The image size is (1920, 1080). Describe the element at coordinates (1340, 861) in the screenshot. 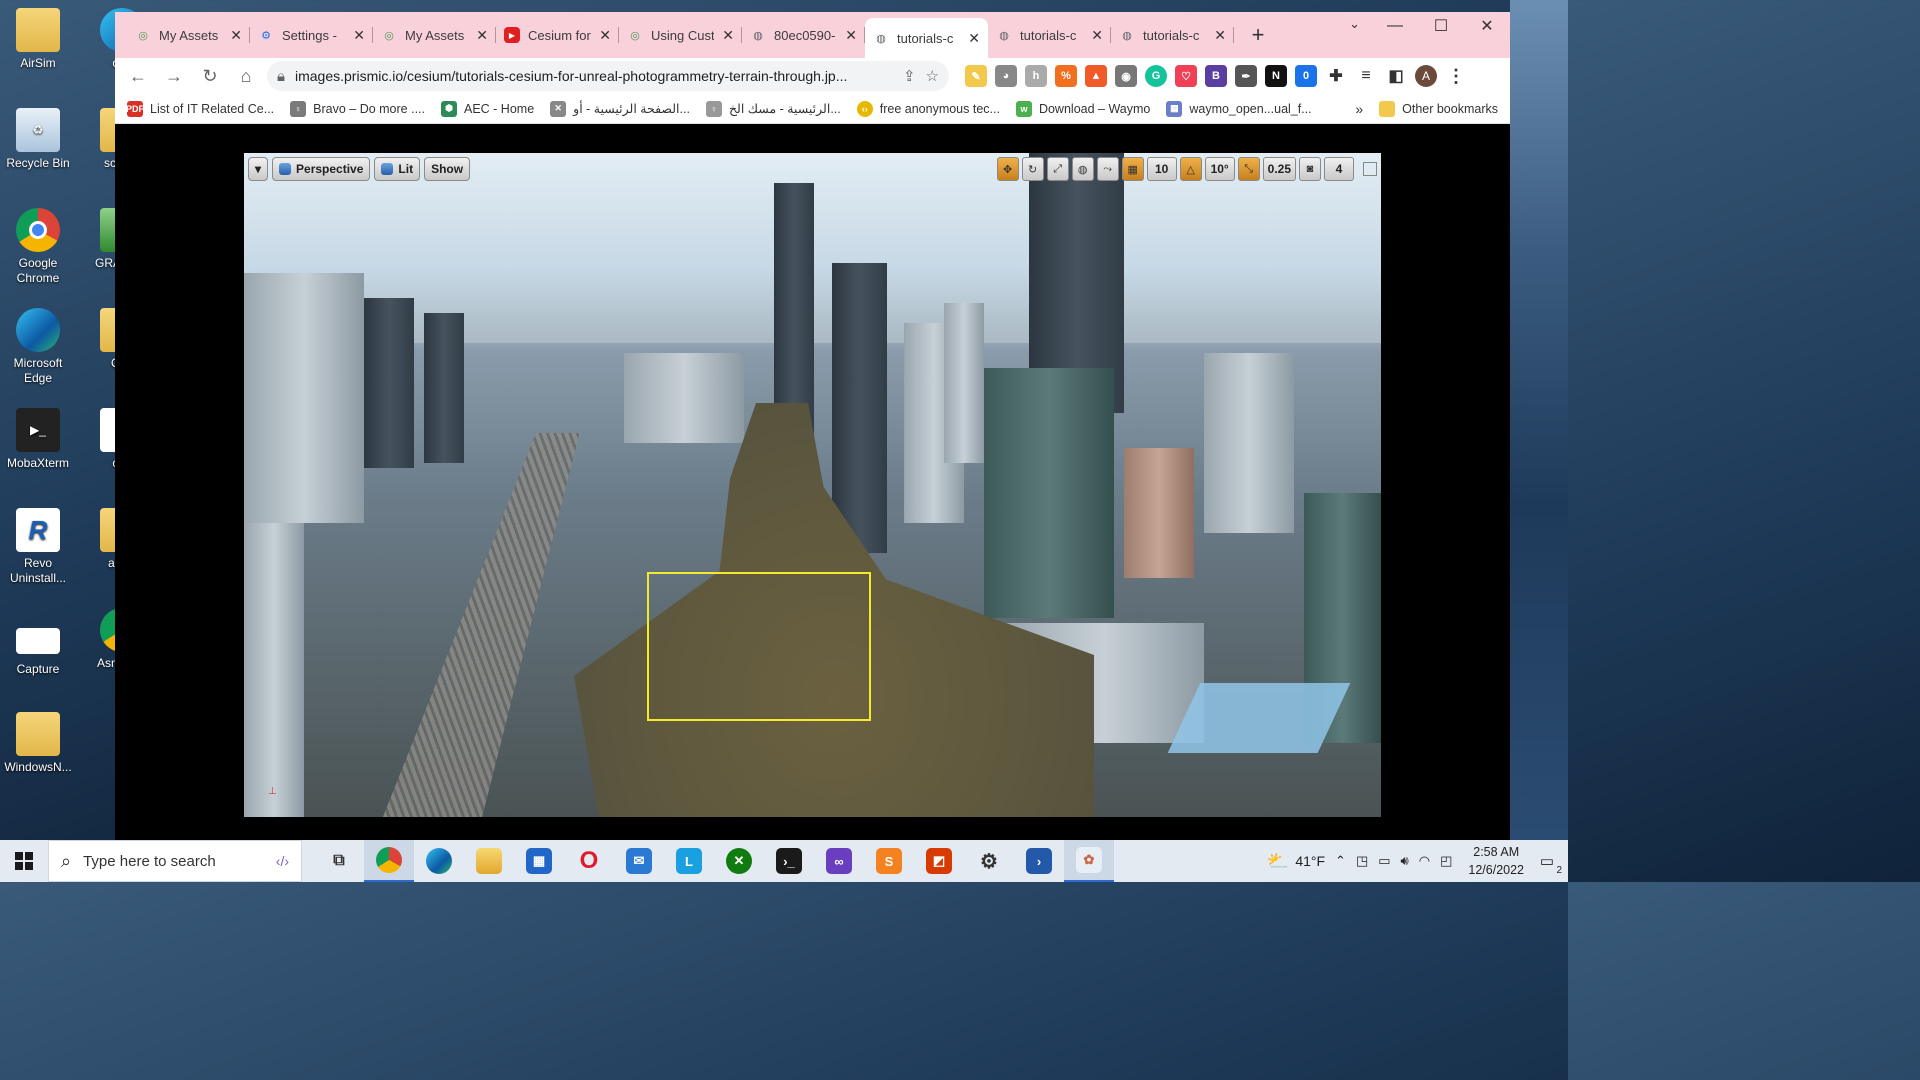

I see `chevron-up-icon: ⌃` at that location.